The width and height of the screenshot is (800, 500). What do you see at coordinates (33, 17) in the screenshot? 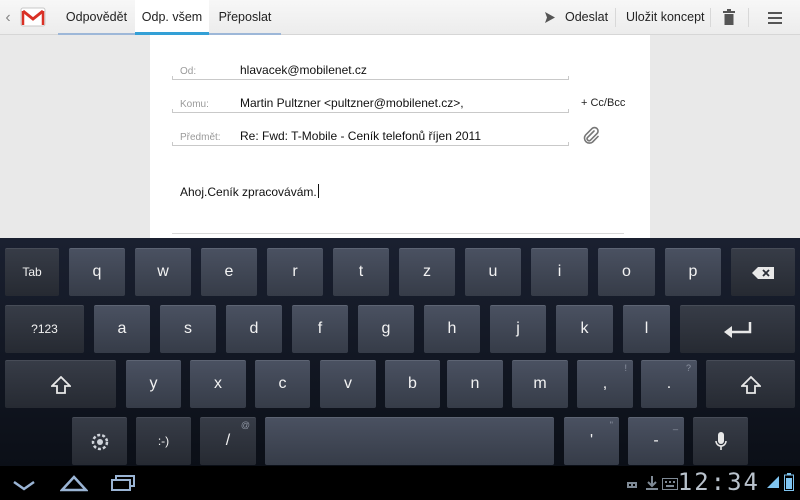
I see `gmail-logo-icon` at bounding box center [33, 17].